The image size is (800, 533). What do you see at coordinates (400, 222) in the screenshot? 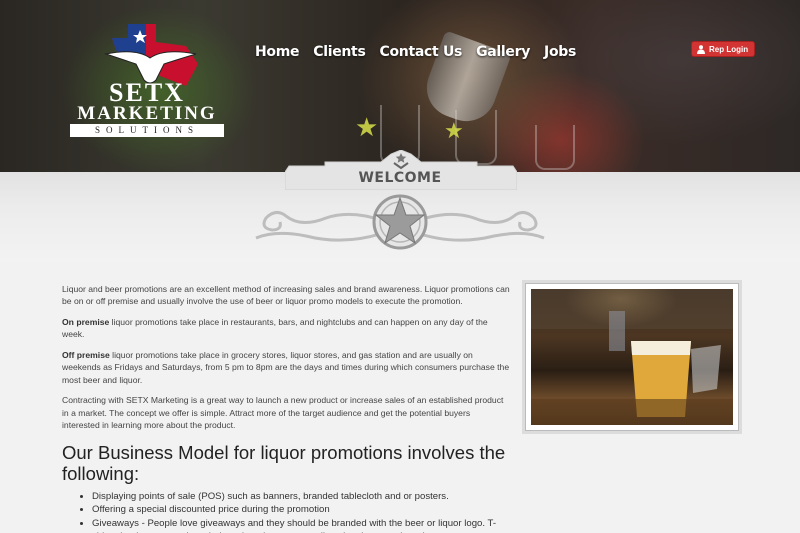
I see `star-scroll-ornament-icon` at bounding box center [400, 222].